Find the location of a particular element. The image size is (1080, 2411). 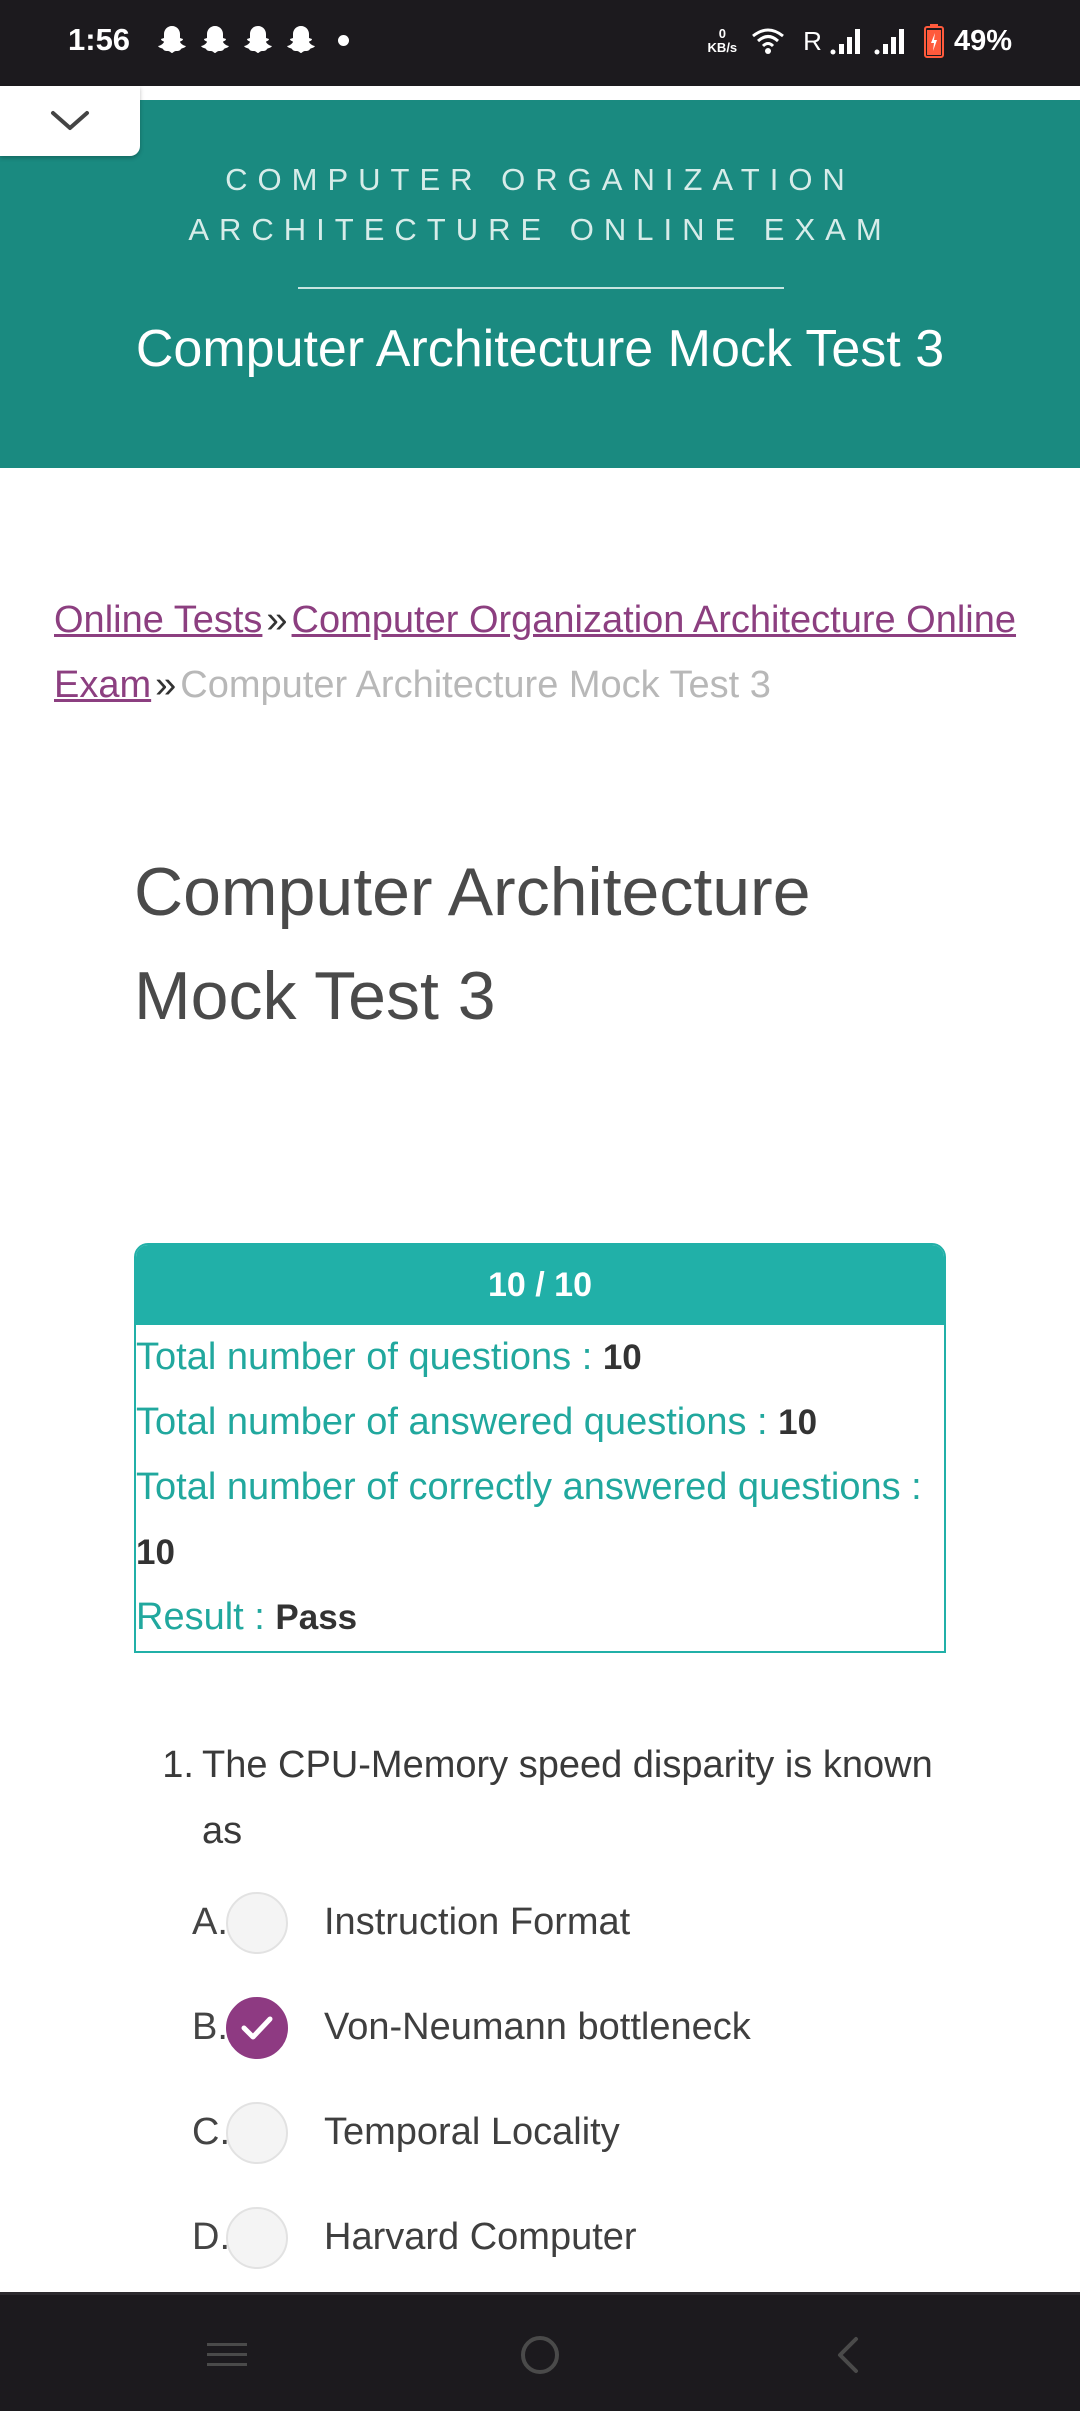

status-time: 1:56 is located at coordinates (99, 39).